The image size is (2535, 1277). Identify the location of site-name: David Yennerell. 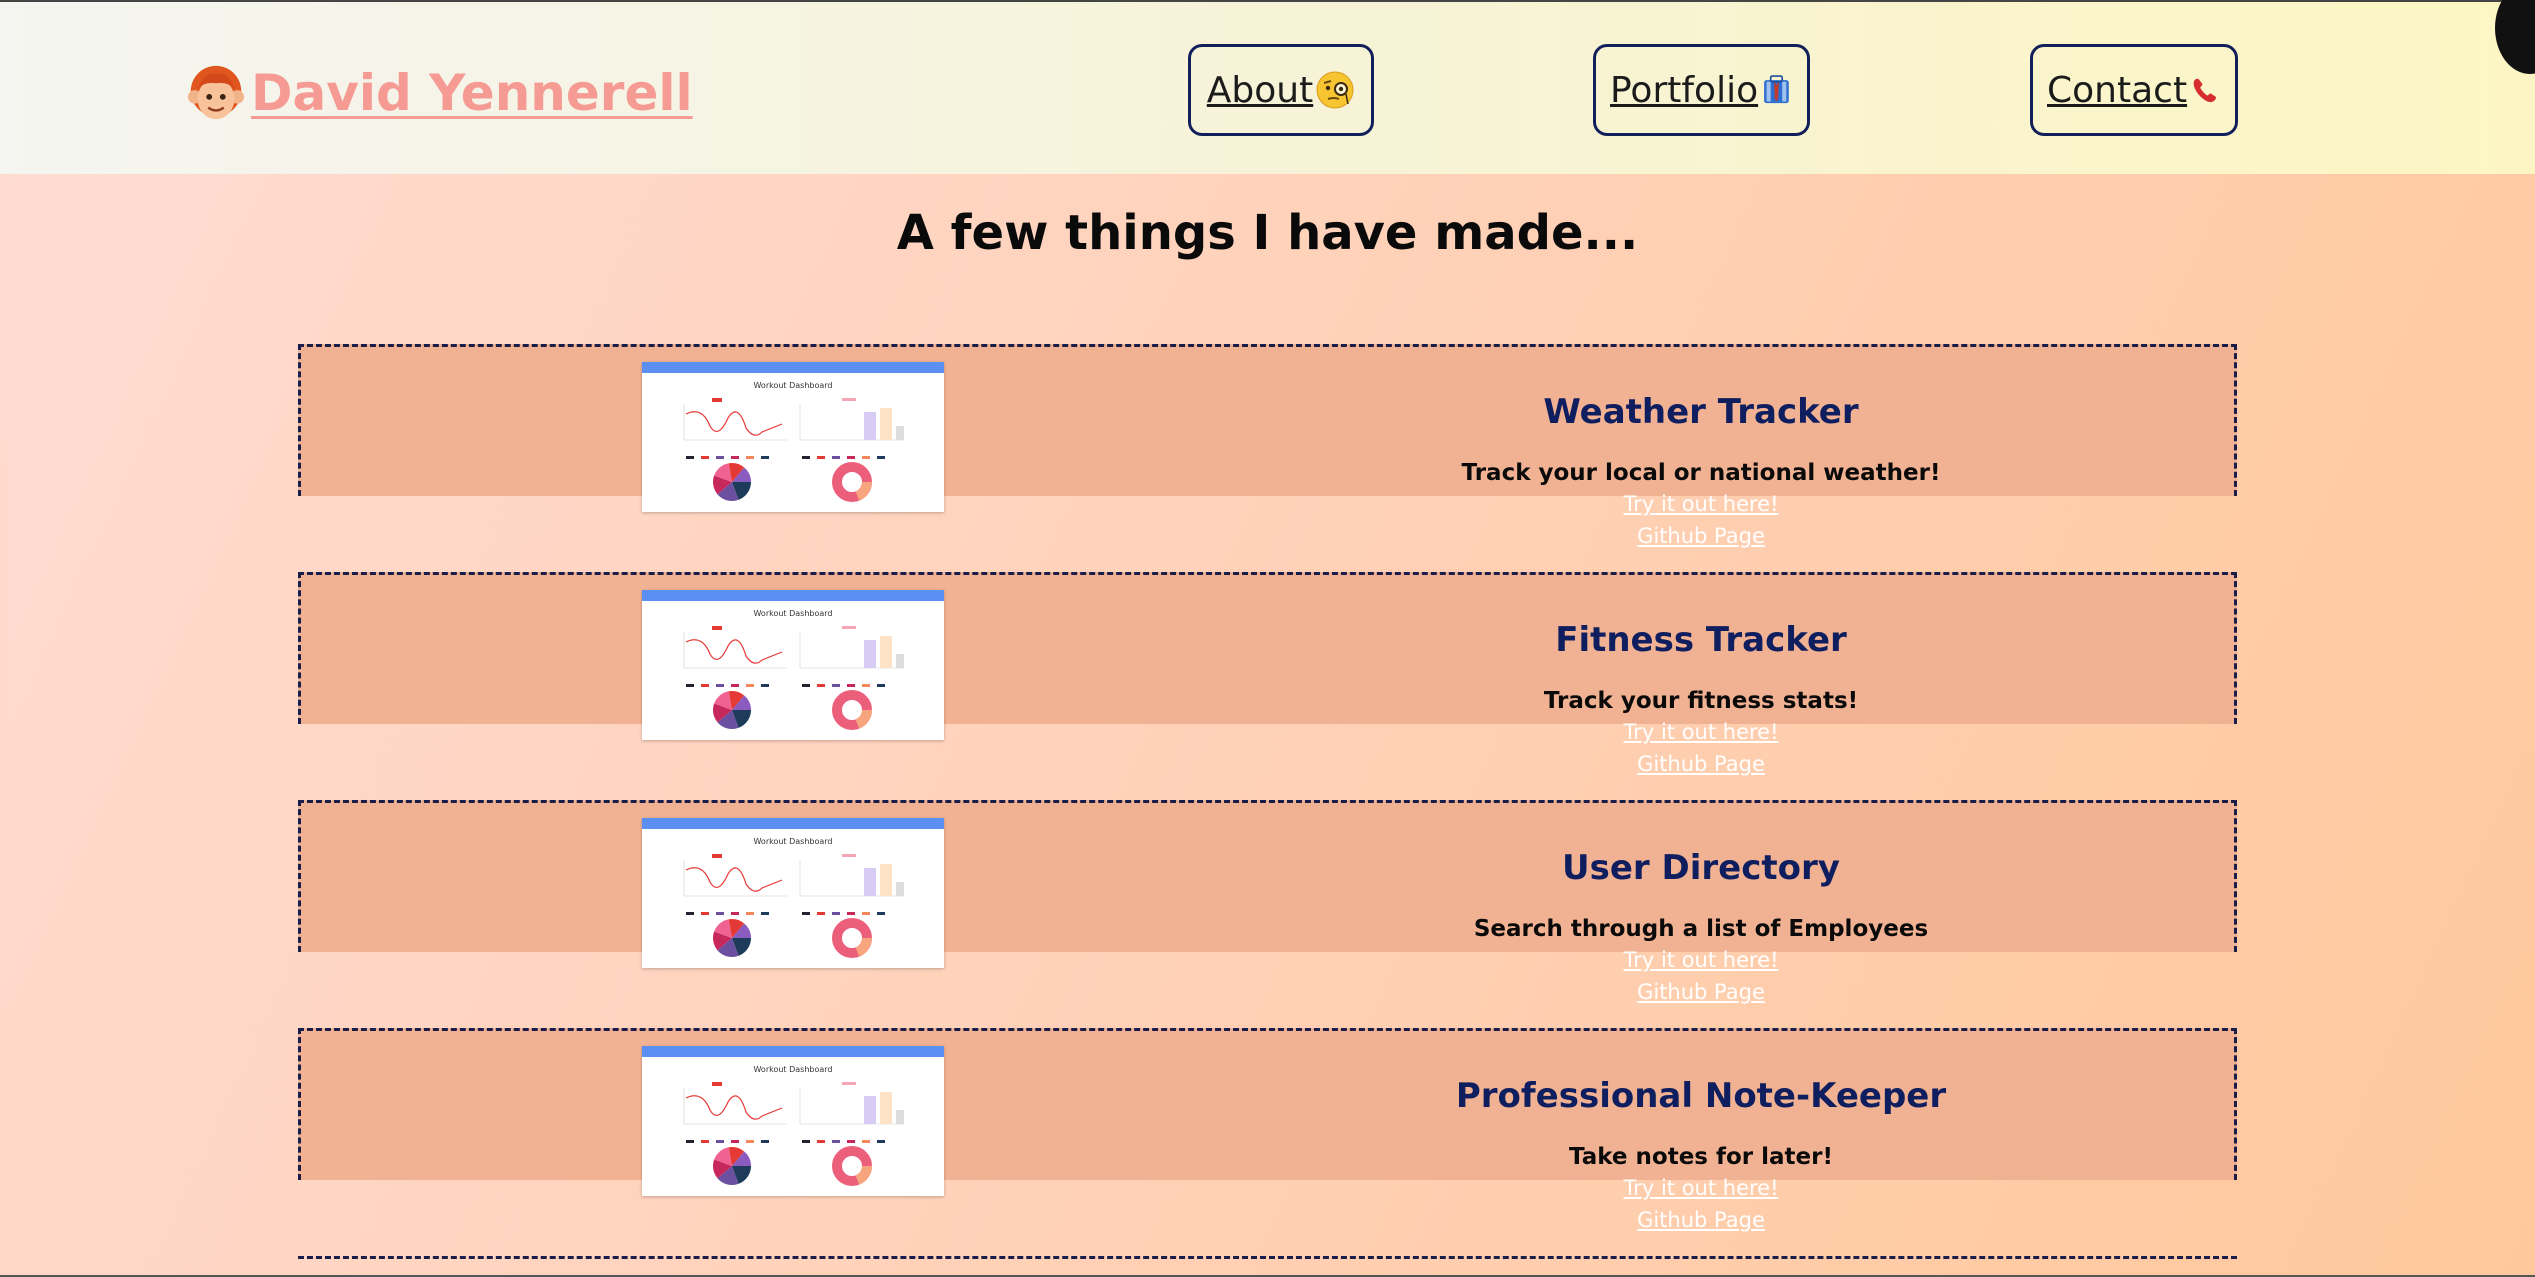
(472, 93).